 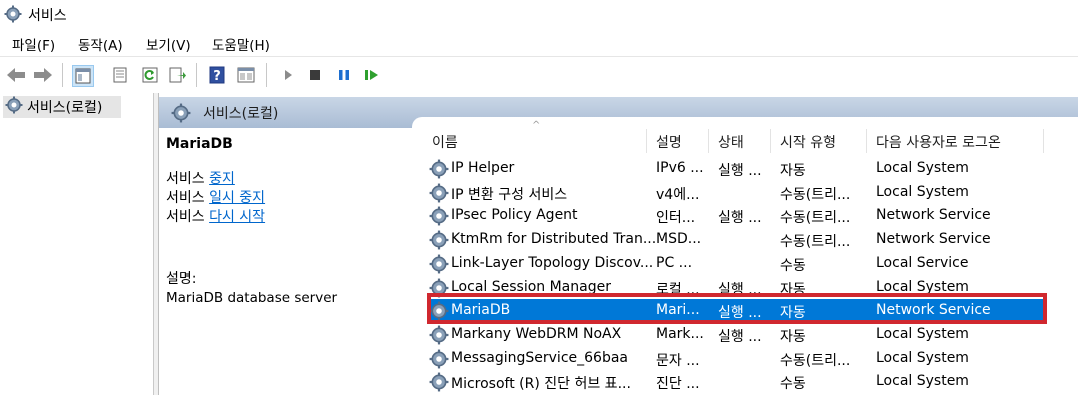 I want to click on column-startup-type: 시작 유형, so click(x=808, y=142).